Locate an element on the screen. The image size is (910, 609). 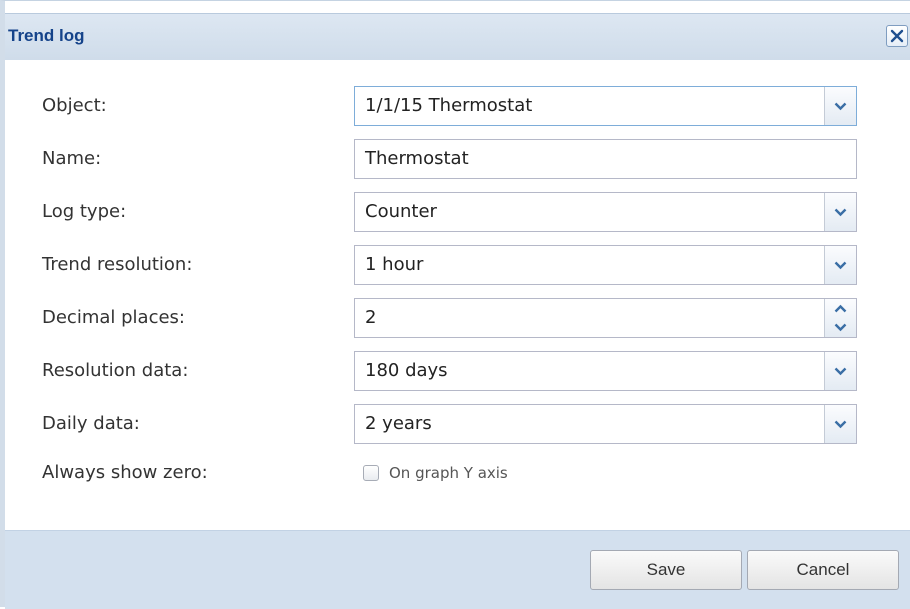
name-row: Name: Thermostat is located at coordinates (457, 159).